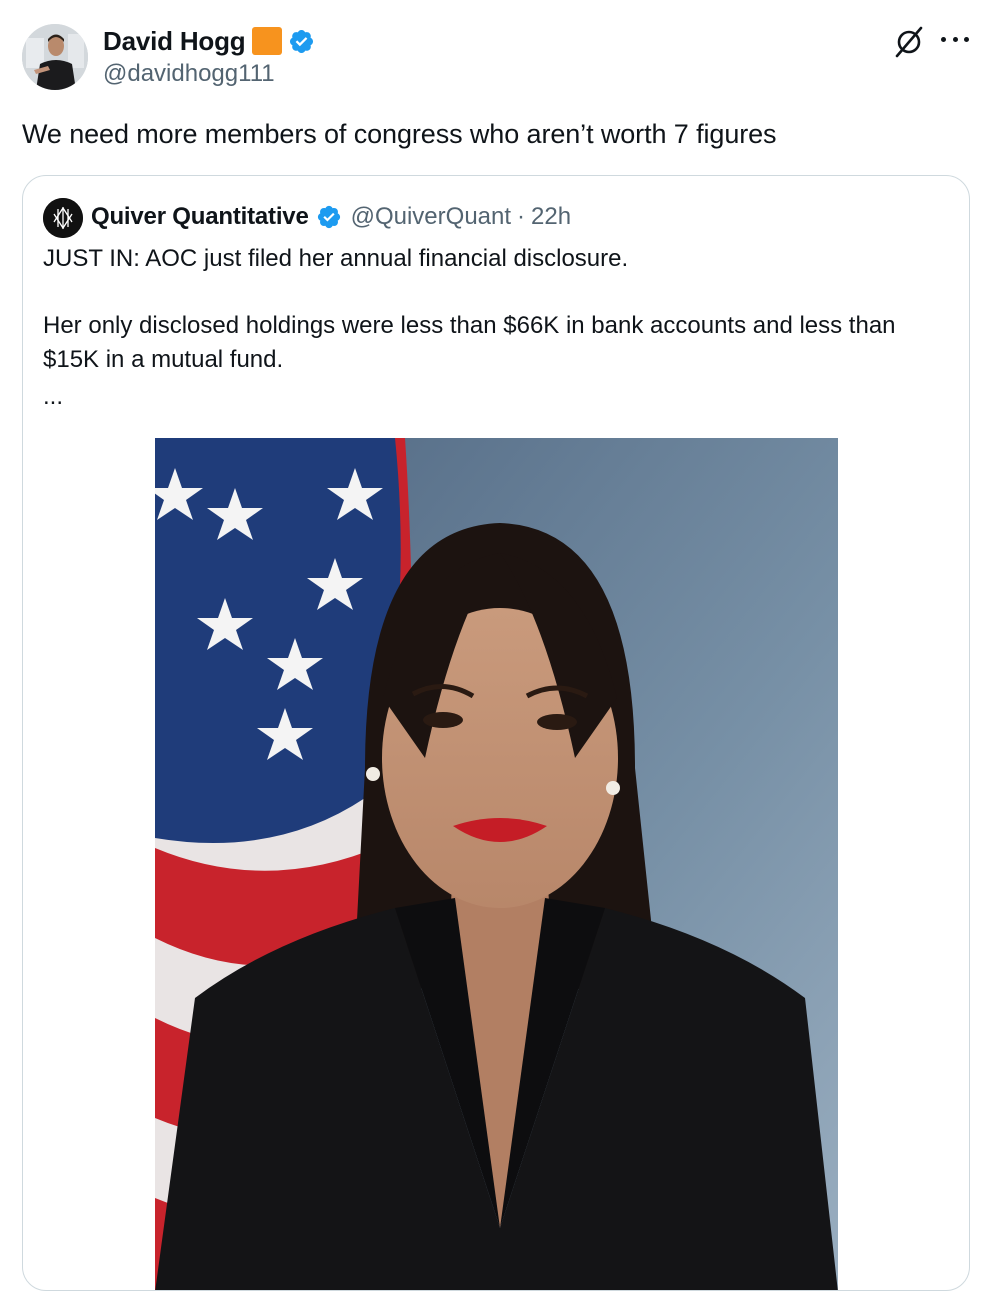  Describe the element at coordinates (267, 41) in the screenshot. I see `orange-square-emoji` at that location.